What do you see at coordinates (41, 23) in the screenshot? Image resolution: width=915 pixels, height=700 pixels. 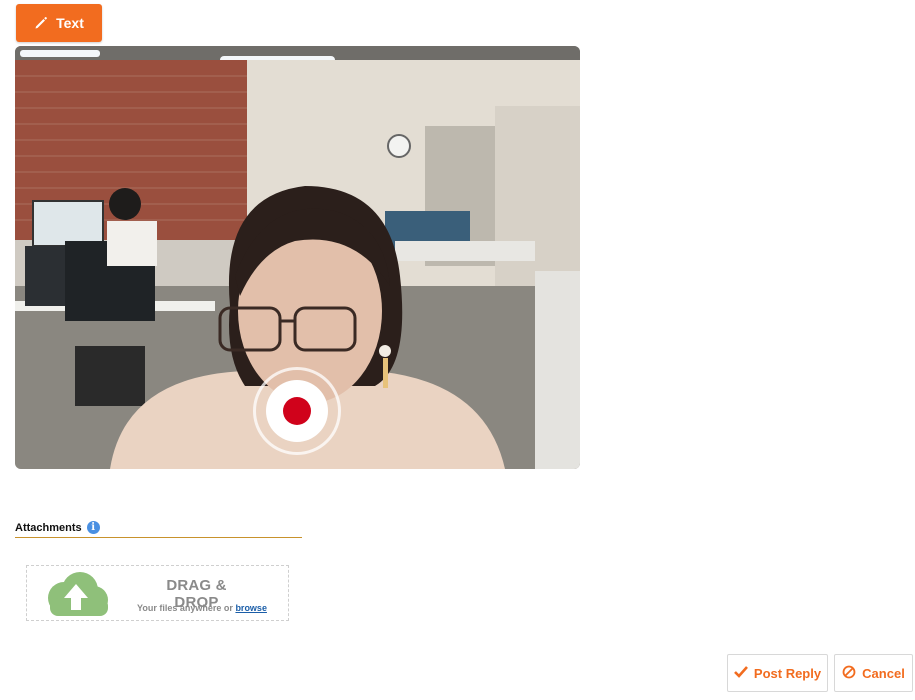 I see `pencil-icon` at bounding box center [41, 23].